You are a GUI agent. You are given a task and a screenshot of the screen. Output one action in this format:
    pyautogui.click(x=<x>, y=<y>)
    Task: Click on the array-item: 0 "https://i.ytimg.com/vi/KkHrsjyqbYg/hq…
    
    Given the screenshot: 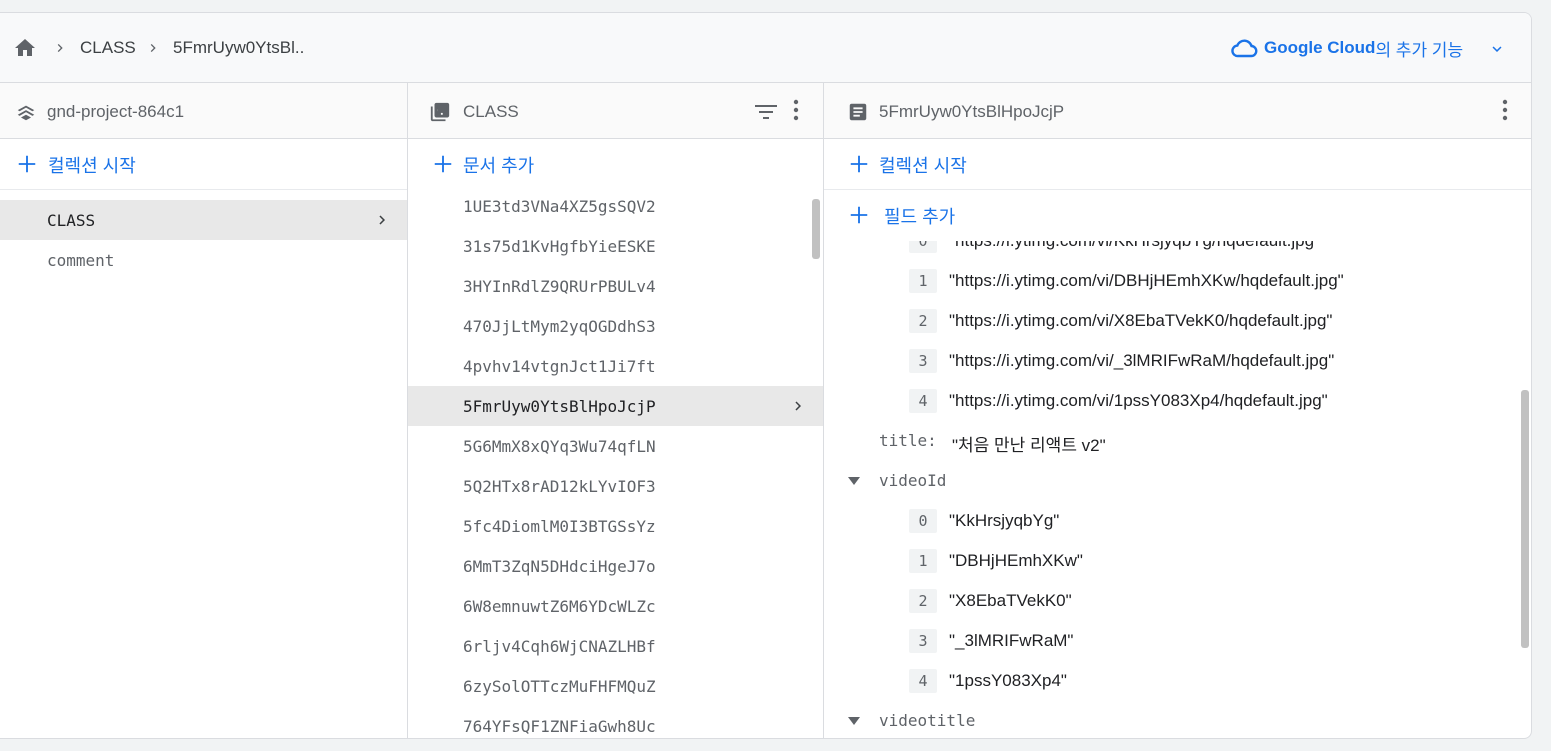 What is the action you would take?
    pyautogui.click(x=1177, y=251)
    